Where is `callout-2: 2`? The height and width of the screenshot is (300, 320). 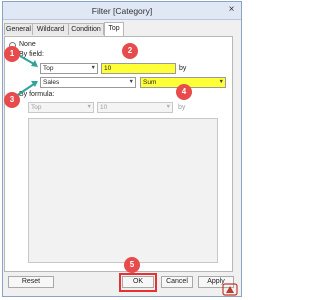
callout-2: 2 is located at coordinates (130, 51).